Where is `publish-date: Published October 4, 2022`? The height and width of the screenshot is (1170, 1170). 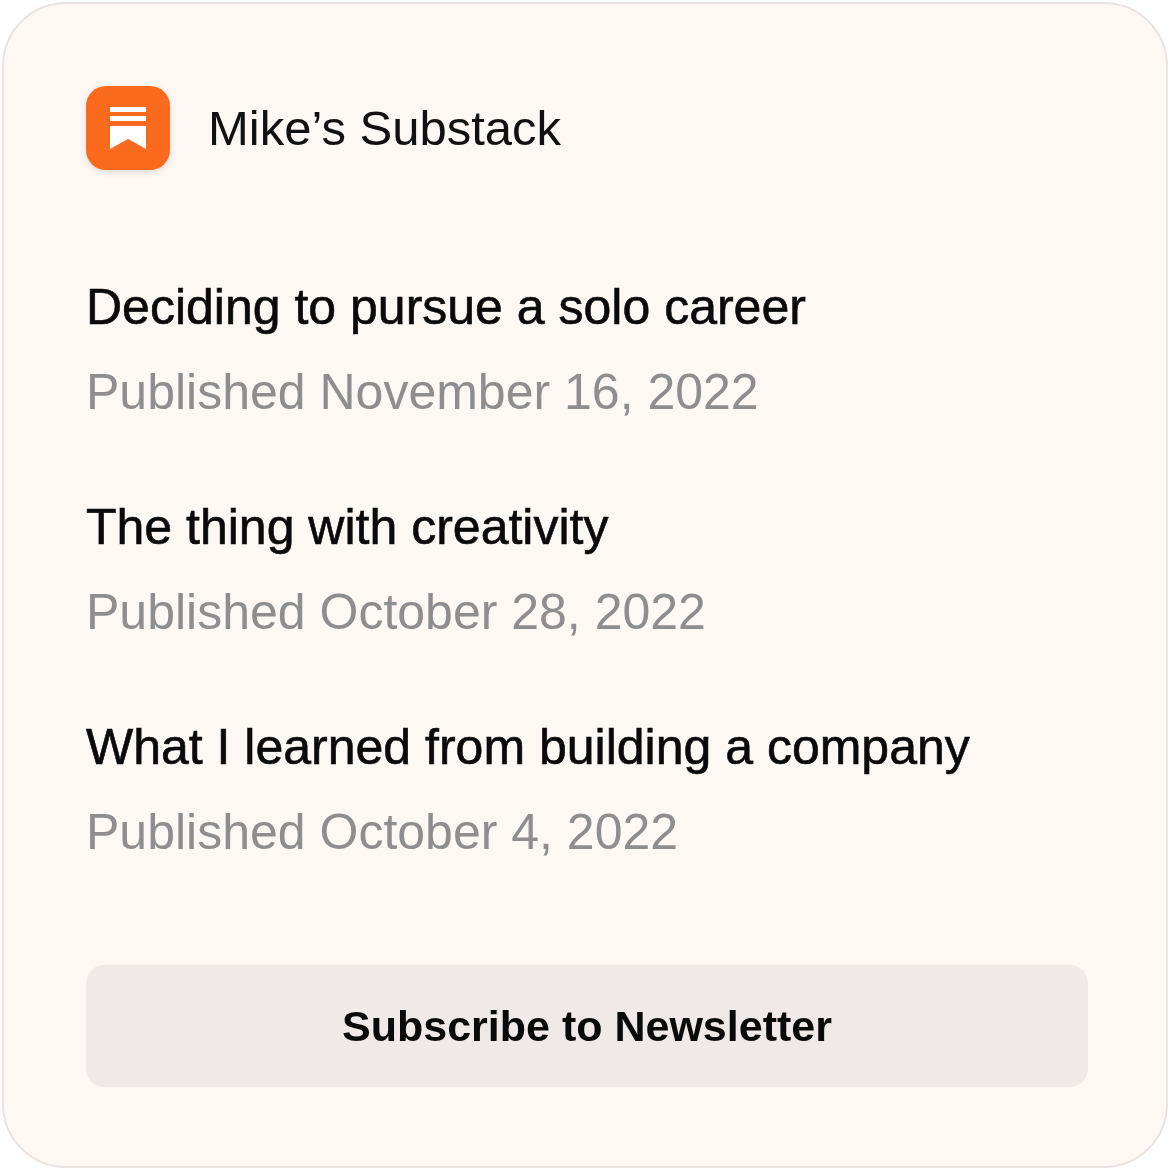 publish-date: Published October 4, 2022 is located at coordinates (382, 832).